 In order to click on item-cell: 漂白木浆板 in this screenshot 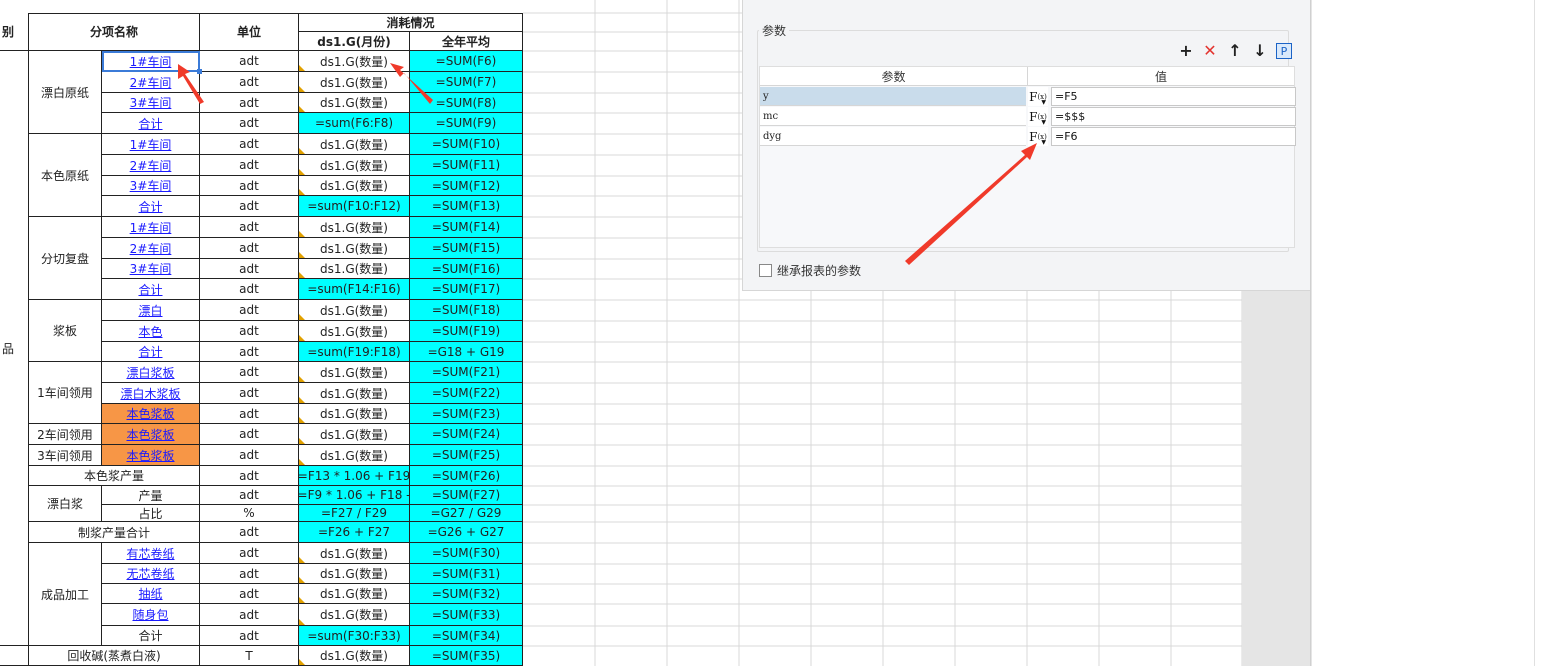, I will do `click(151, 393)`.